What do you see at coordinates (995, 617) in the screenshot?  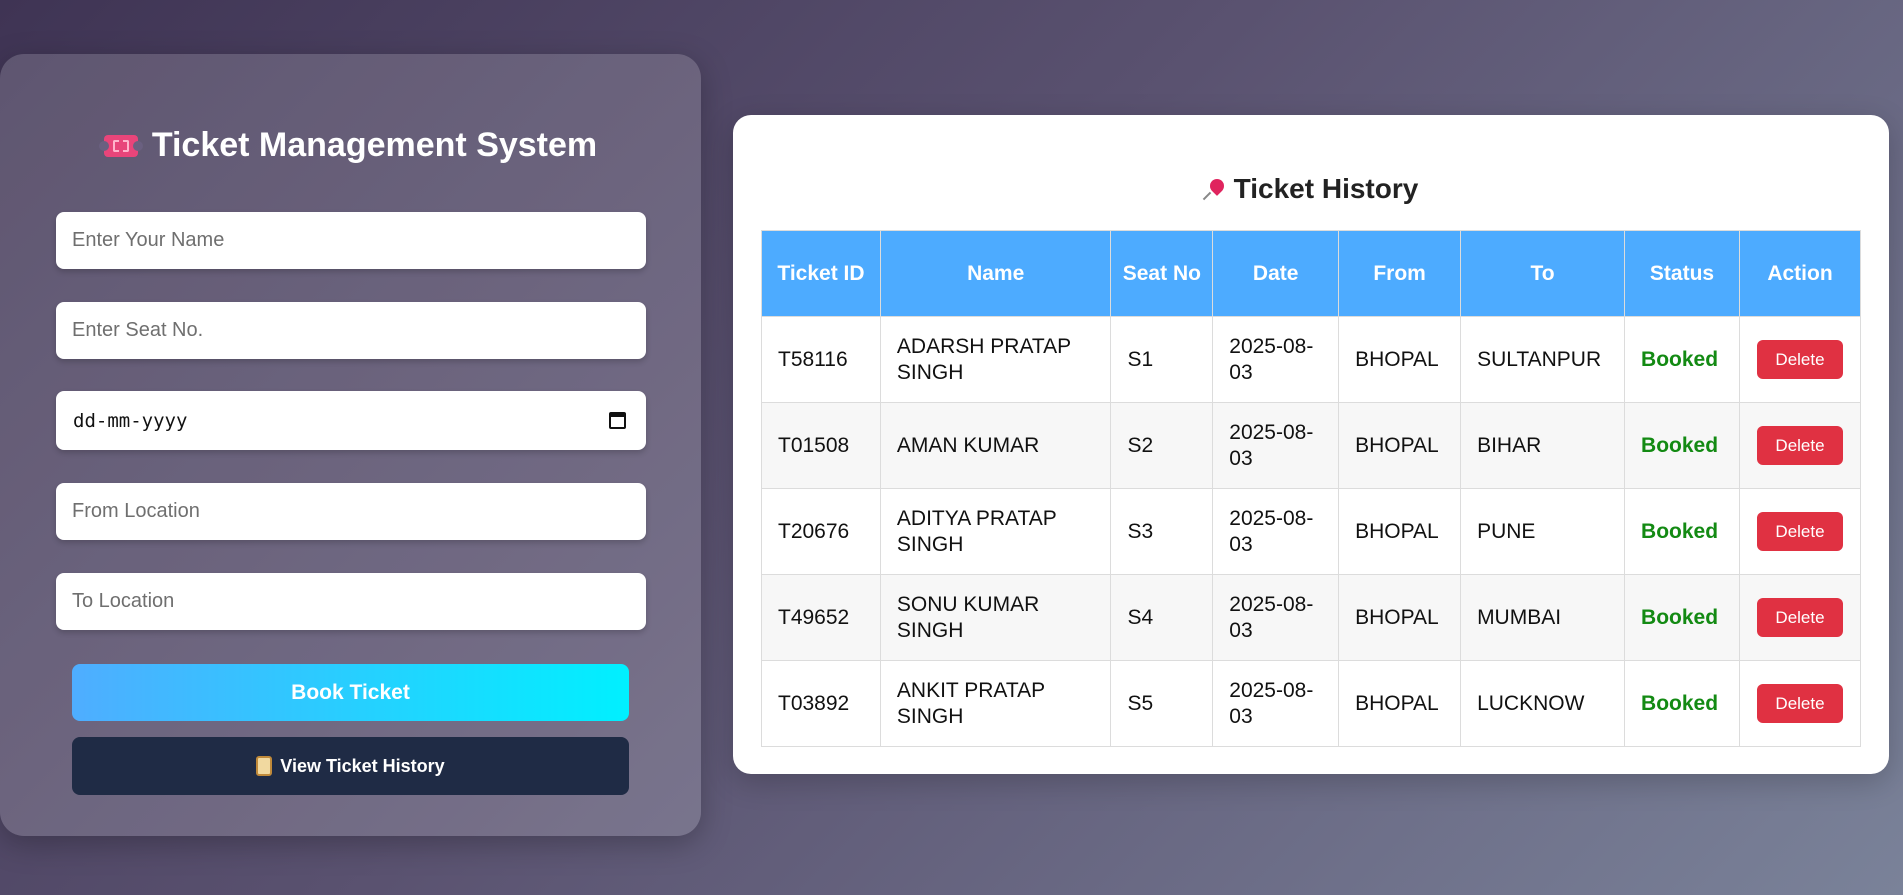 I see `name-cell: SONU KUMAR SINGH` at bounding box center [995, 617].